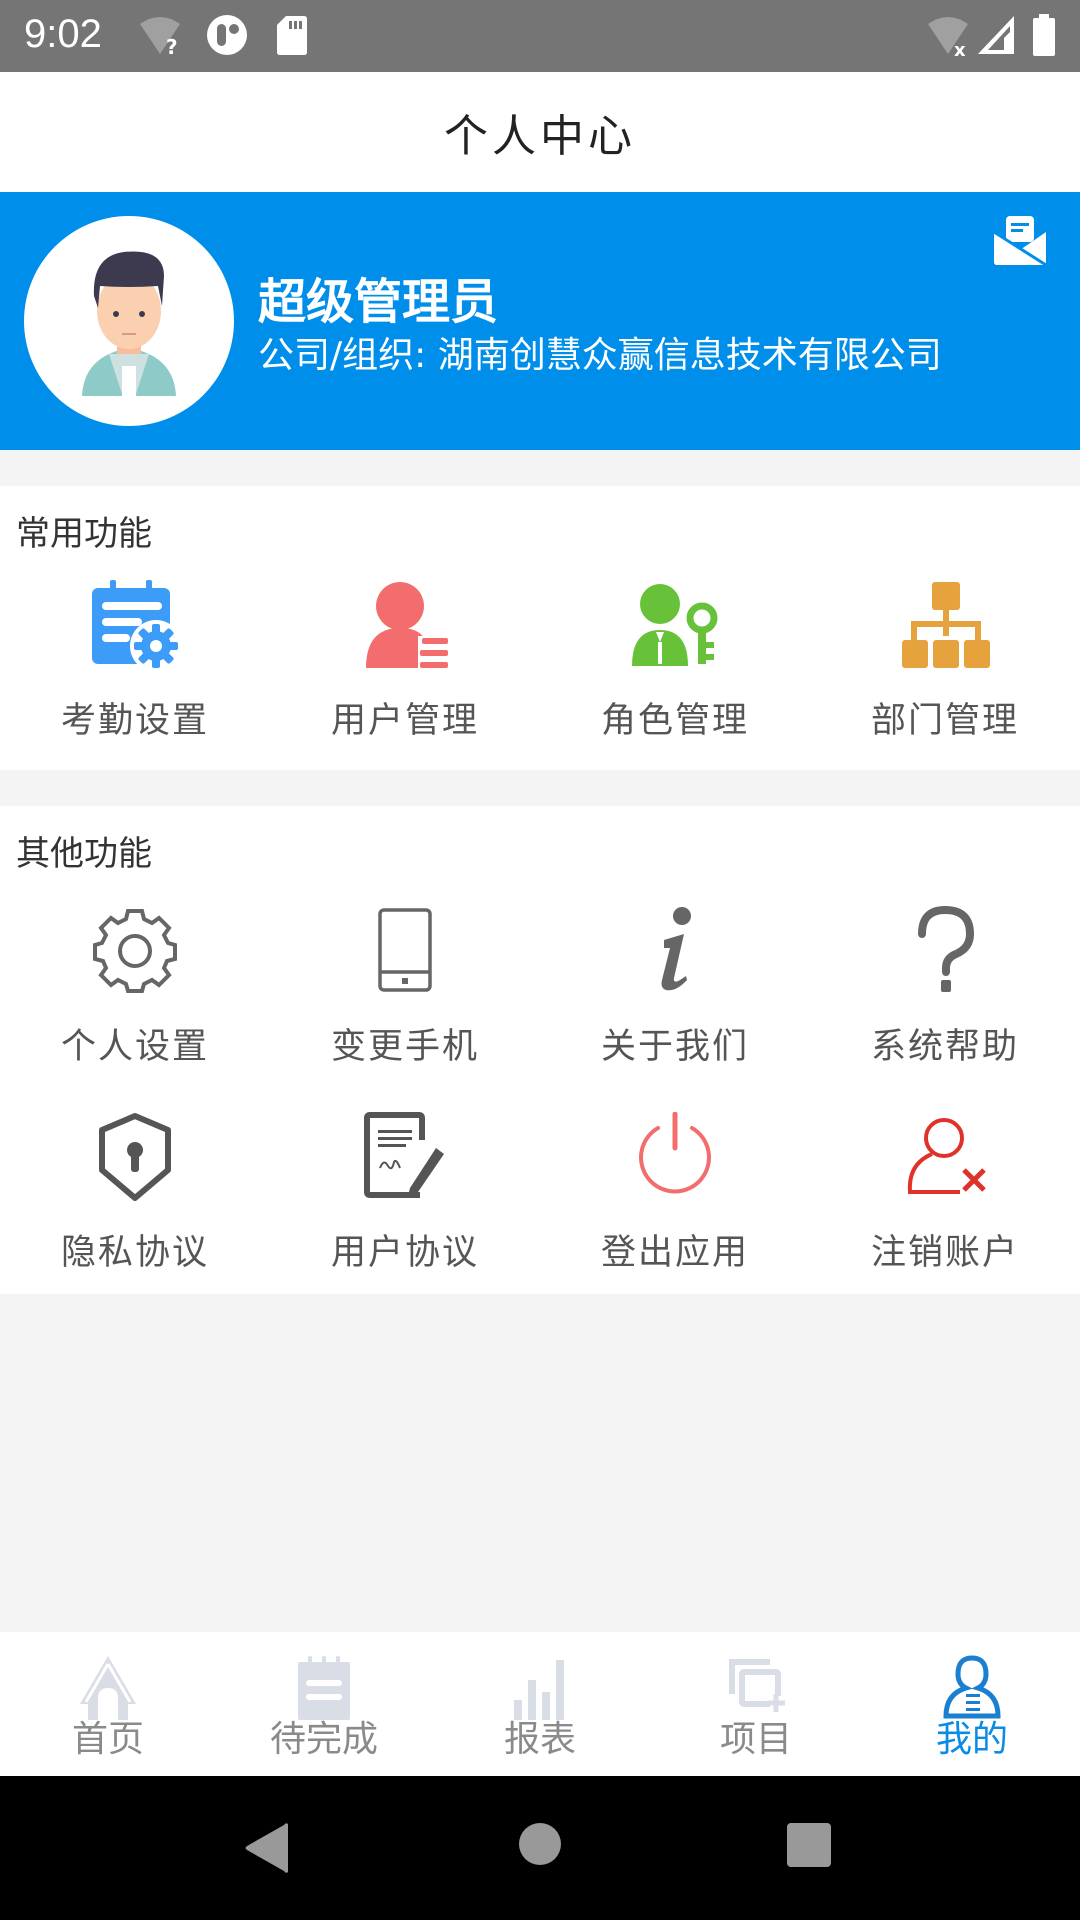 The image size is (1080, 1920). What do you see at coordinates (972, 1704) in the screenshot?
I see `tab-mine: 我的` at bounding box center [972, 1704].